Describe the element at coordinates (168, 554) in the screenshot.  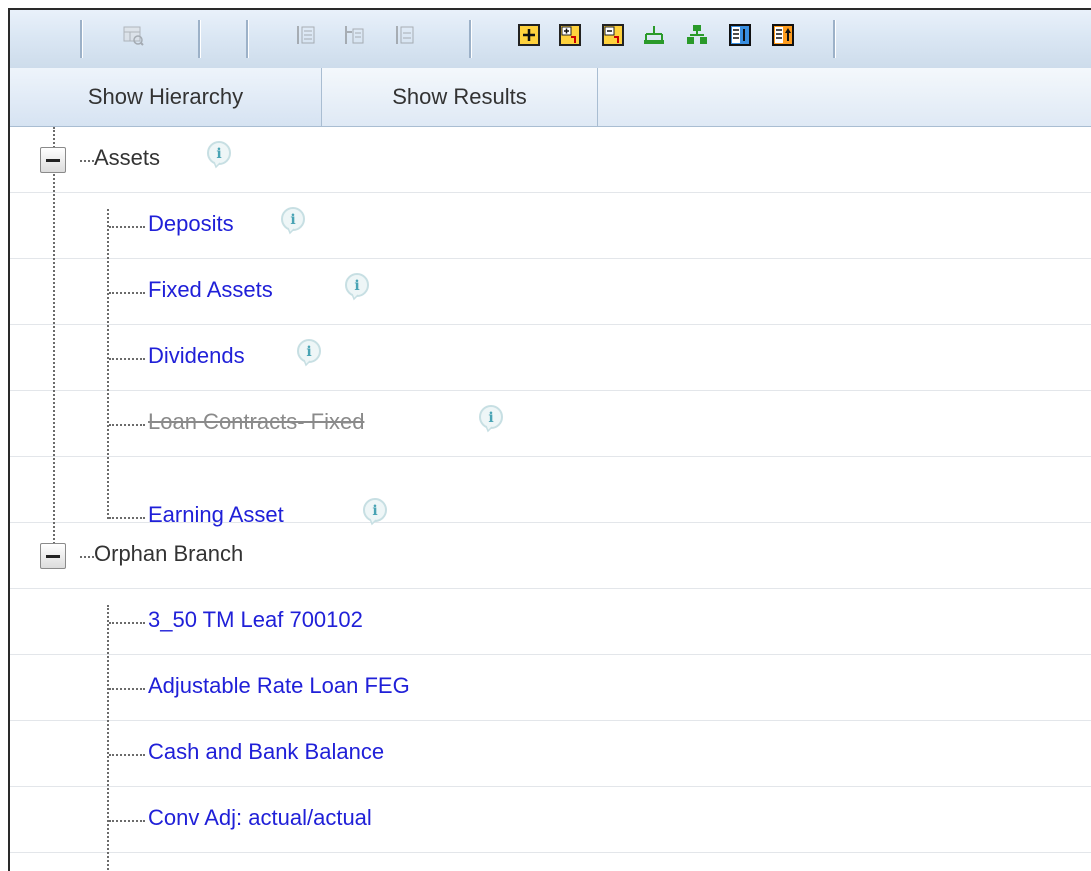
I see `tree-node-orphan-branch: Orphan Branch` at that location.